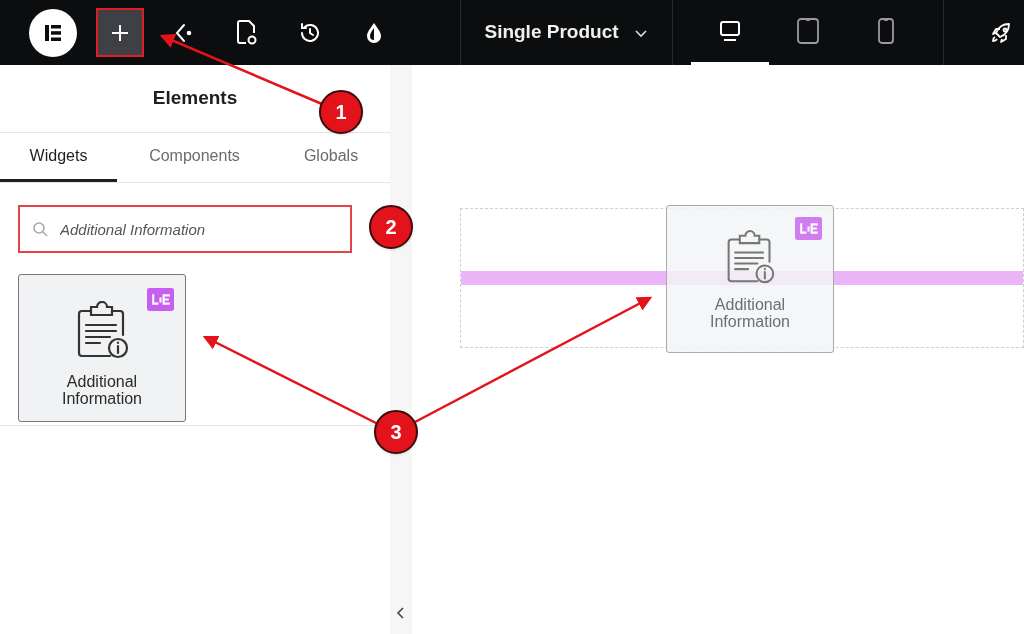 The image size is (1024, 634). I want to click on add-element-button, so click(120, 32).